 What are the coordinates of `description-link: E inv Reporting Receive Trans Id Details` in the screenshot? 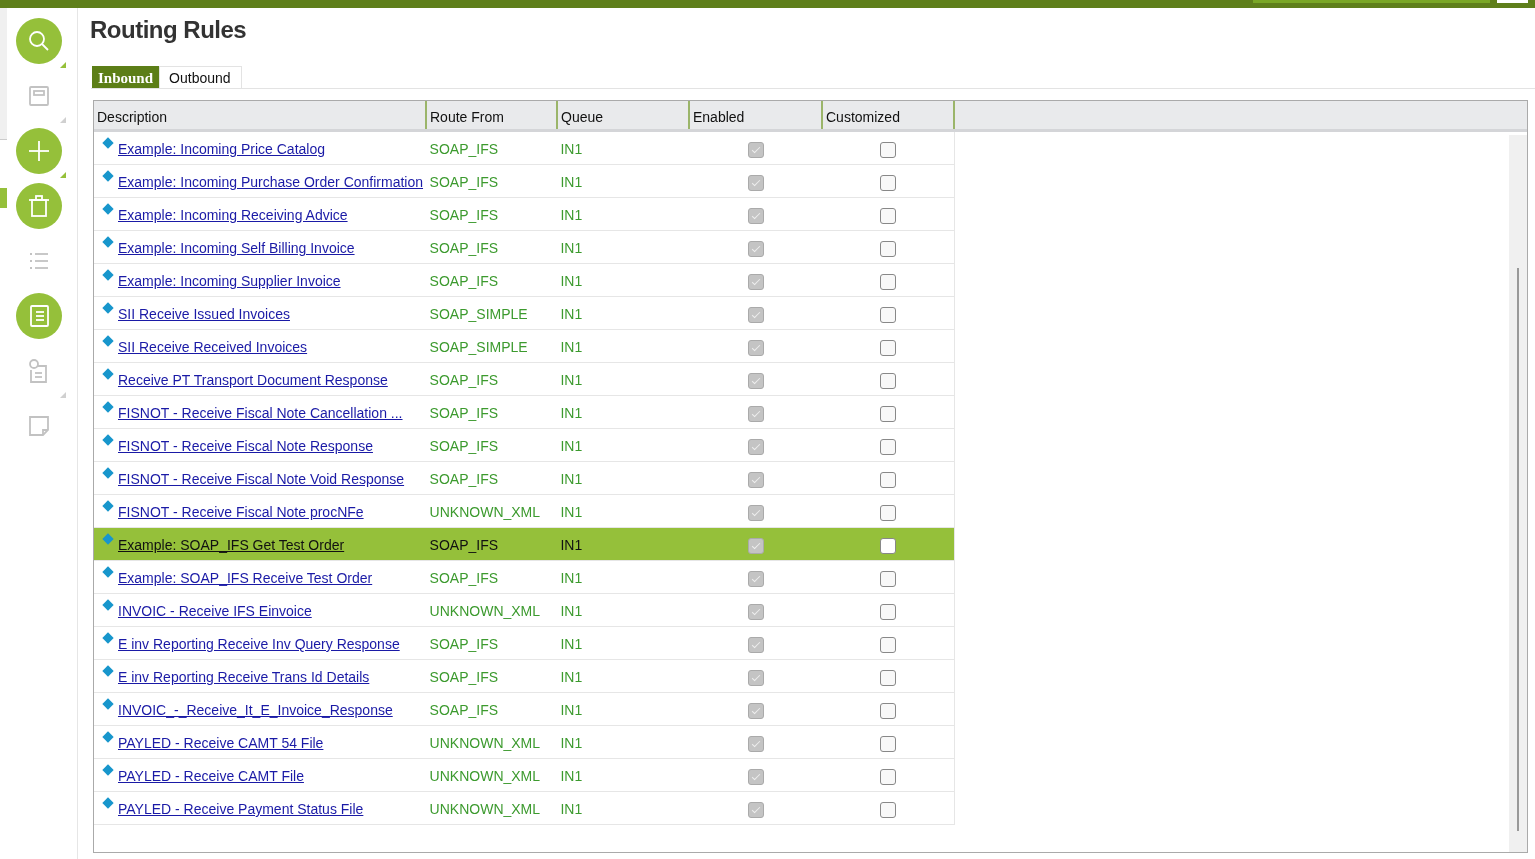 It's located at (244, 677).